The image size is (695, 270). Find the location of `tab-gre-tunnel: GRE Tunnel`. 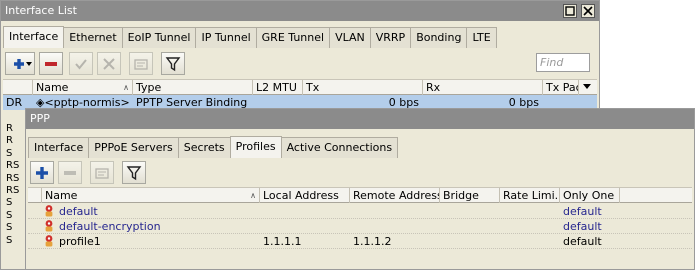

tab-gre-tunnel: GRE Tunnel is located at coordinates (293, 37).